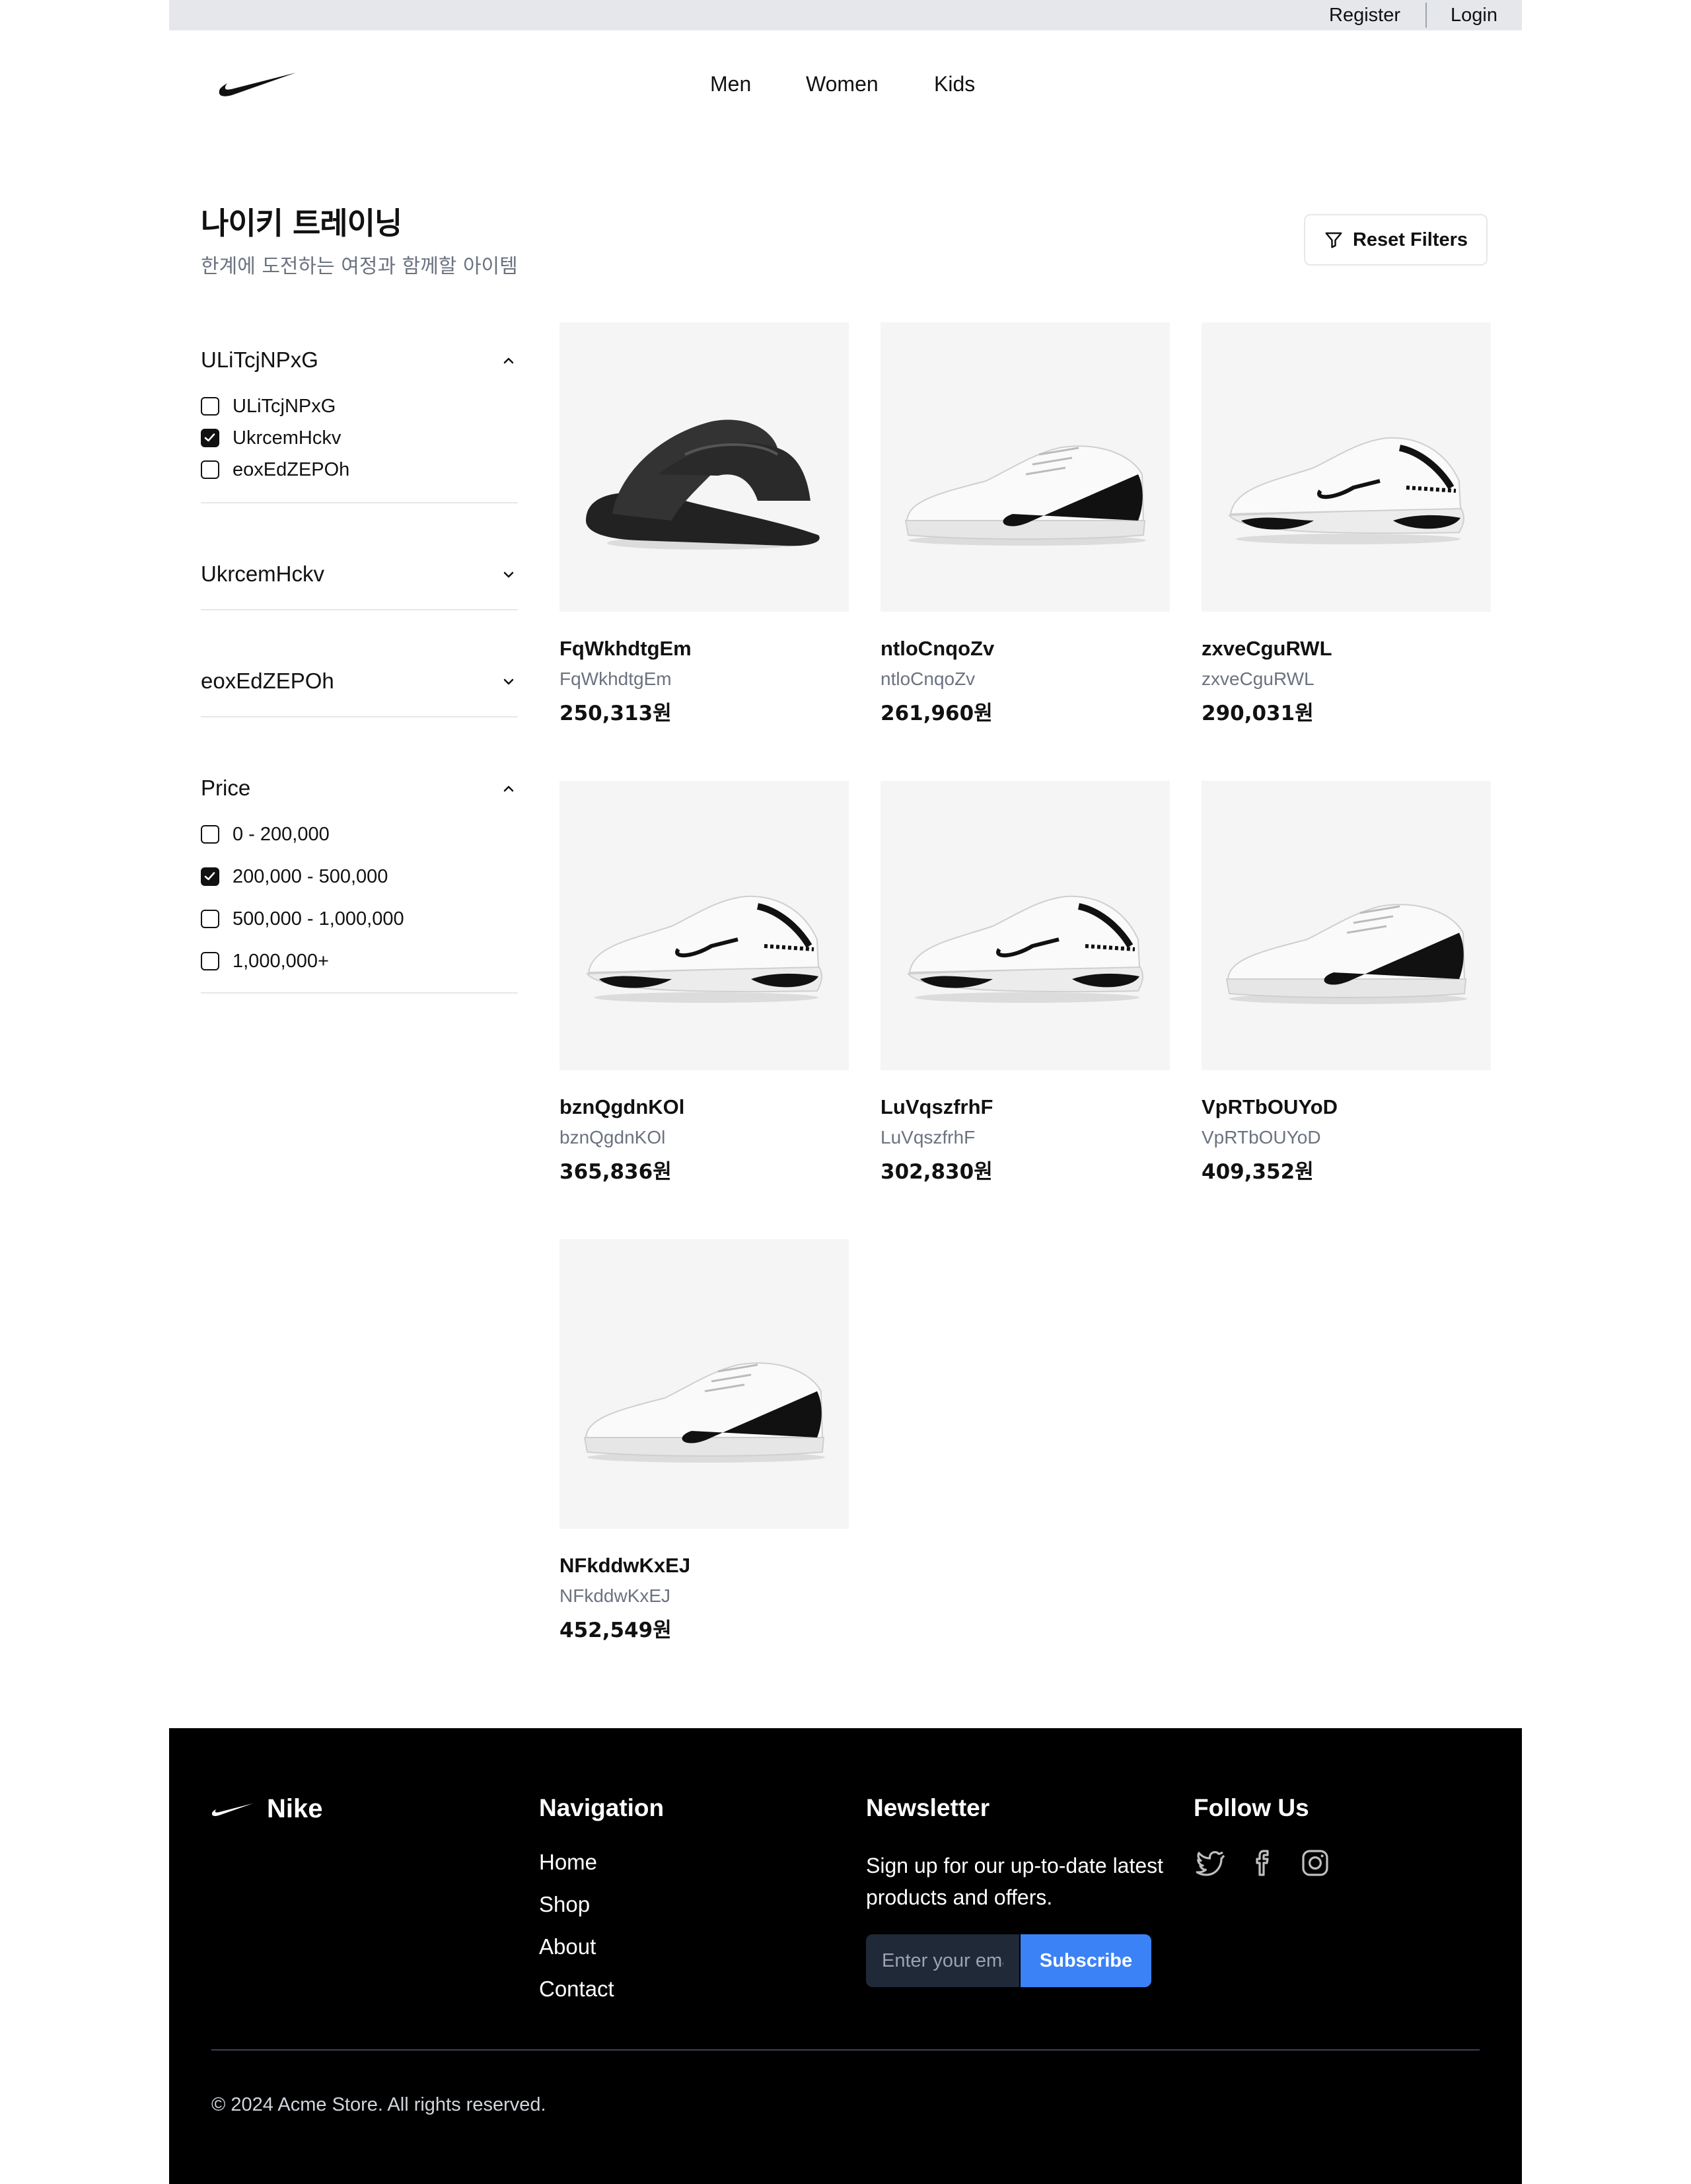 This screenshot has width=1691, height=2184. Describe the element at coordinates (624, 1566) in the screenshot. I see `product-name: NFkddwKxEJ` at that location.